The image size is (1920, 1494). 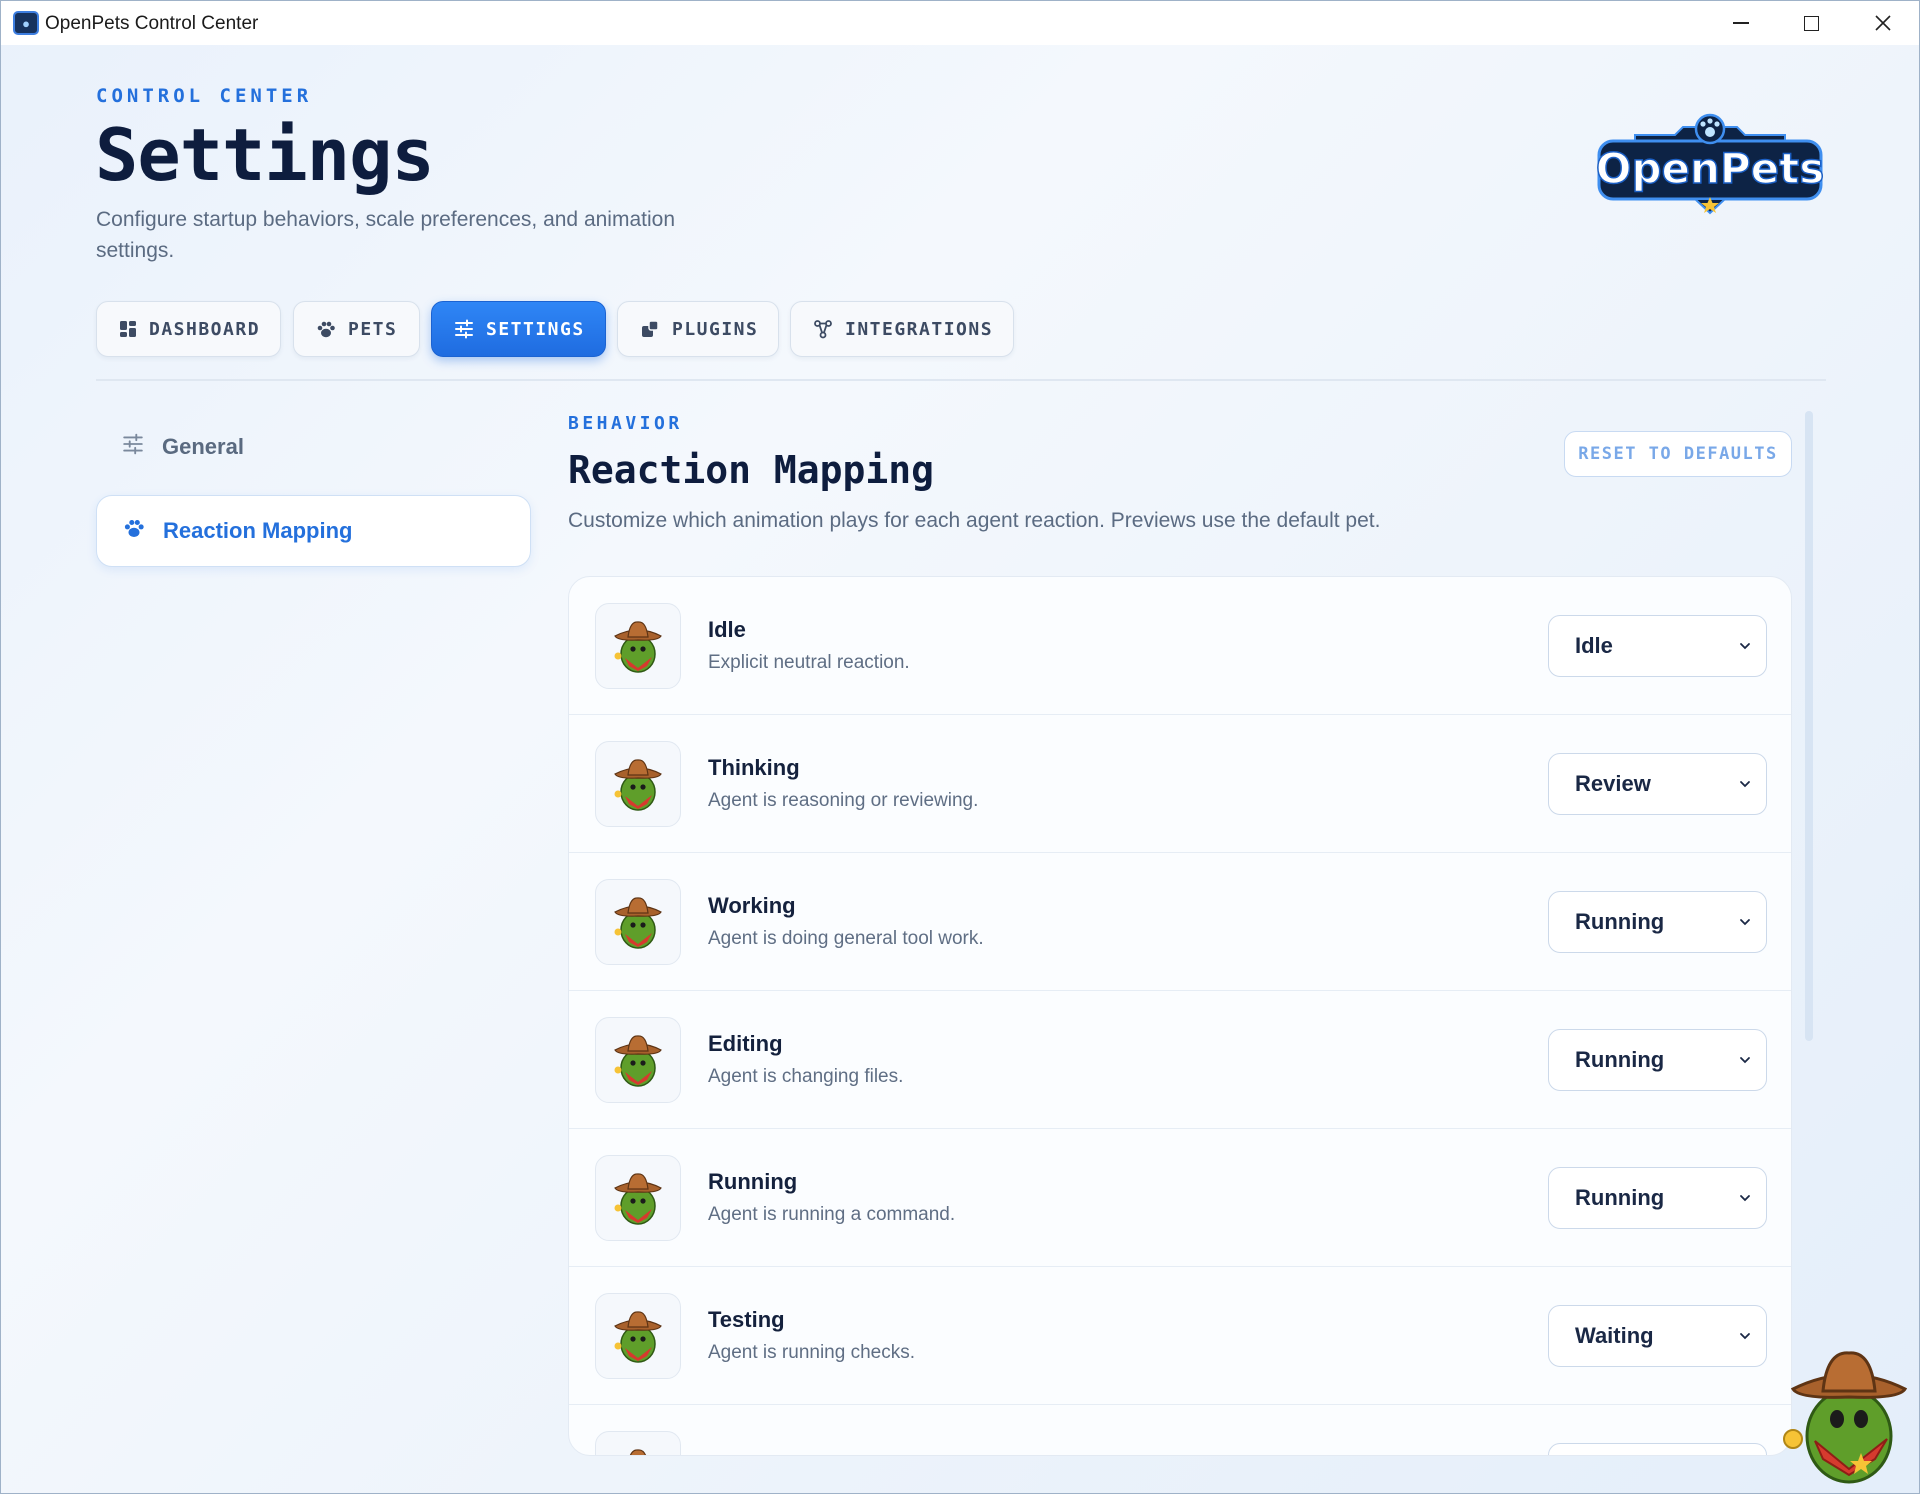 What do you see at coordinates (1809, 726) in the screenshot?
I see `scrollbar` at bounding box center [1809, 726].